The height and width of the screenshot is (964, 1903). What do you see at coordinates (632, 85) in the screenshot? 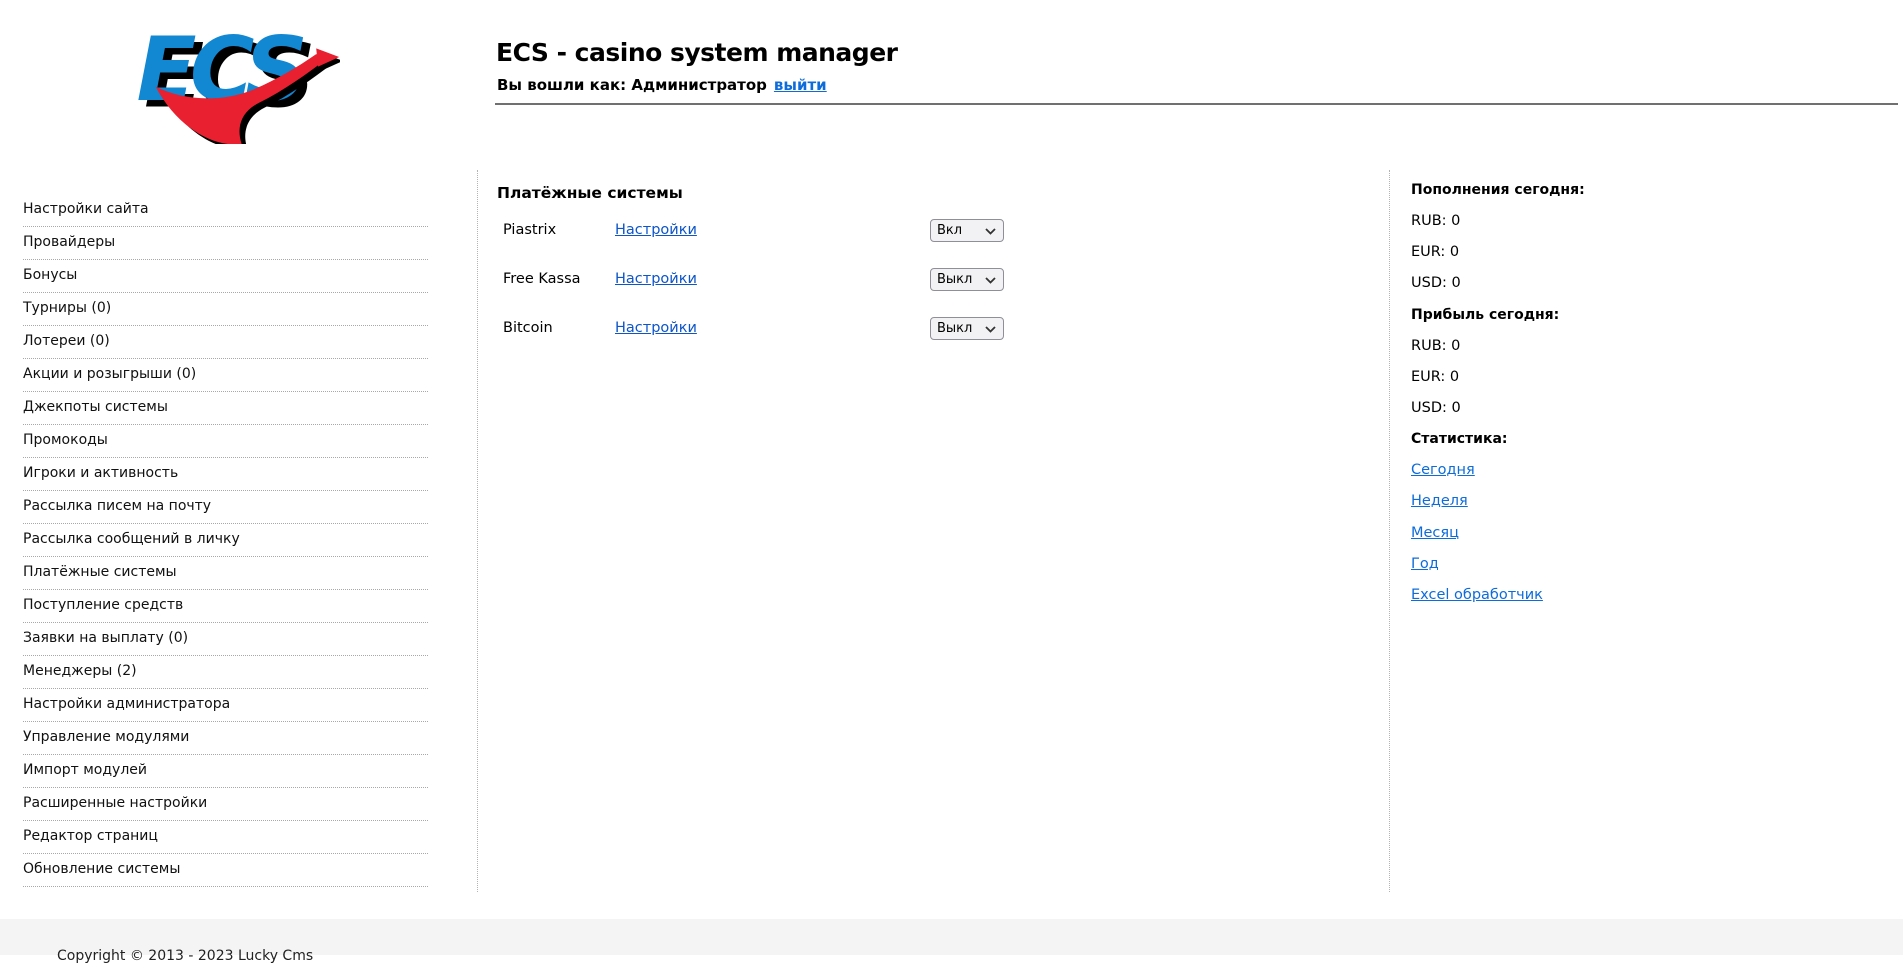
I see `login-status-text: Вы вошли как: Администратор` at bounding box center [632, 85].